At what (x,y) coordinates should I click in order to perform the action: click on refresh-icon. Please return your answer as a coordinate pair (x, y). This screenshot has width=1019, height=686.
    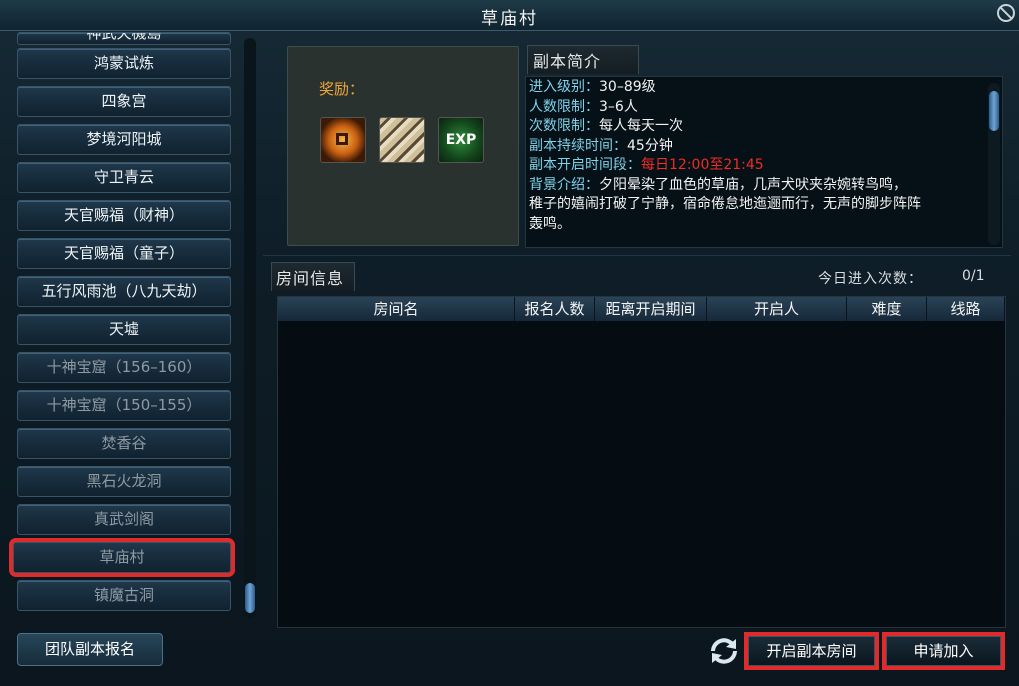
    Looking at the image, I should click on (724, 651).